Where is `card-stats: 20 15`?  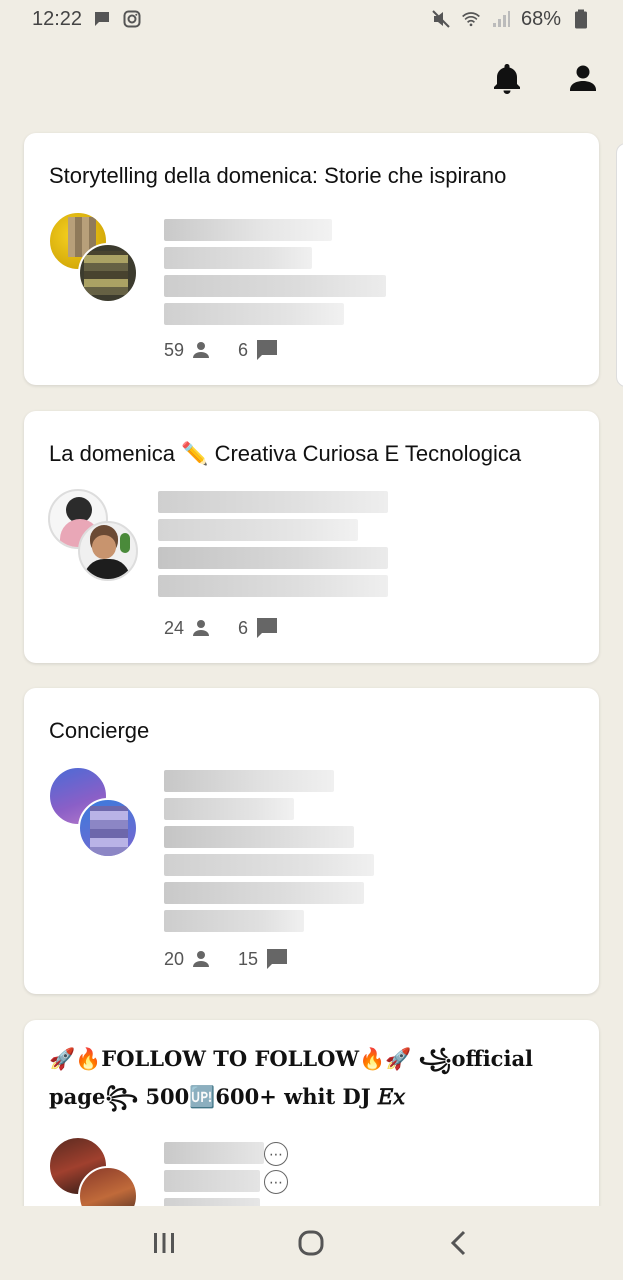
card-stats: 20 15 is located at coordinates (240, 959).